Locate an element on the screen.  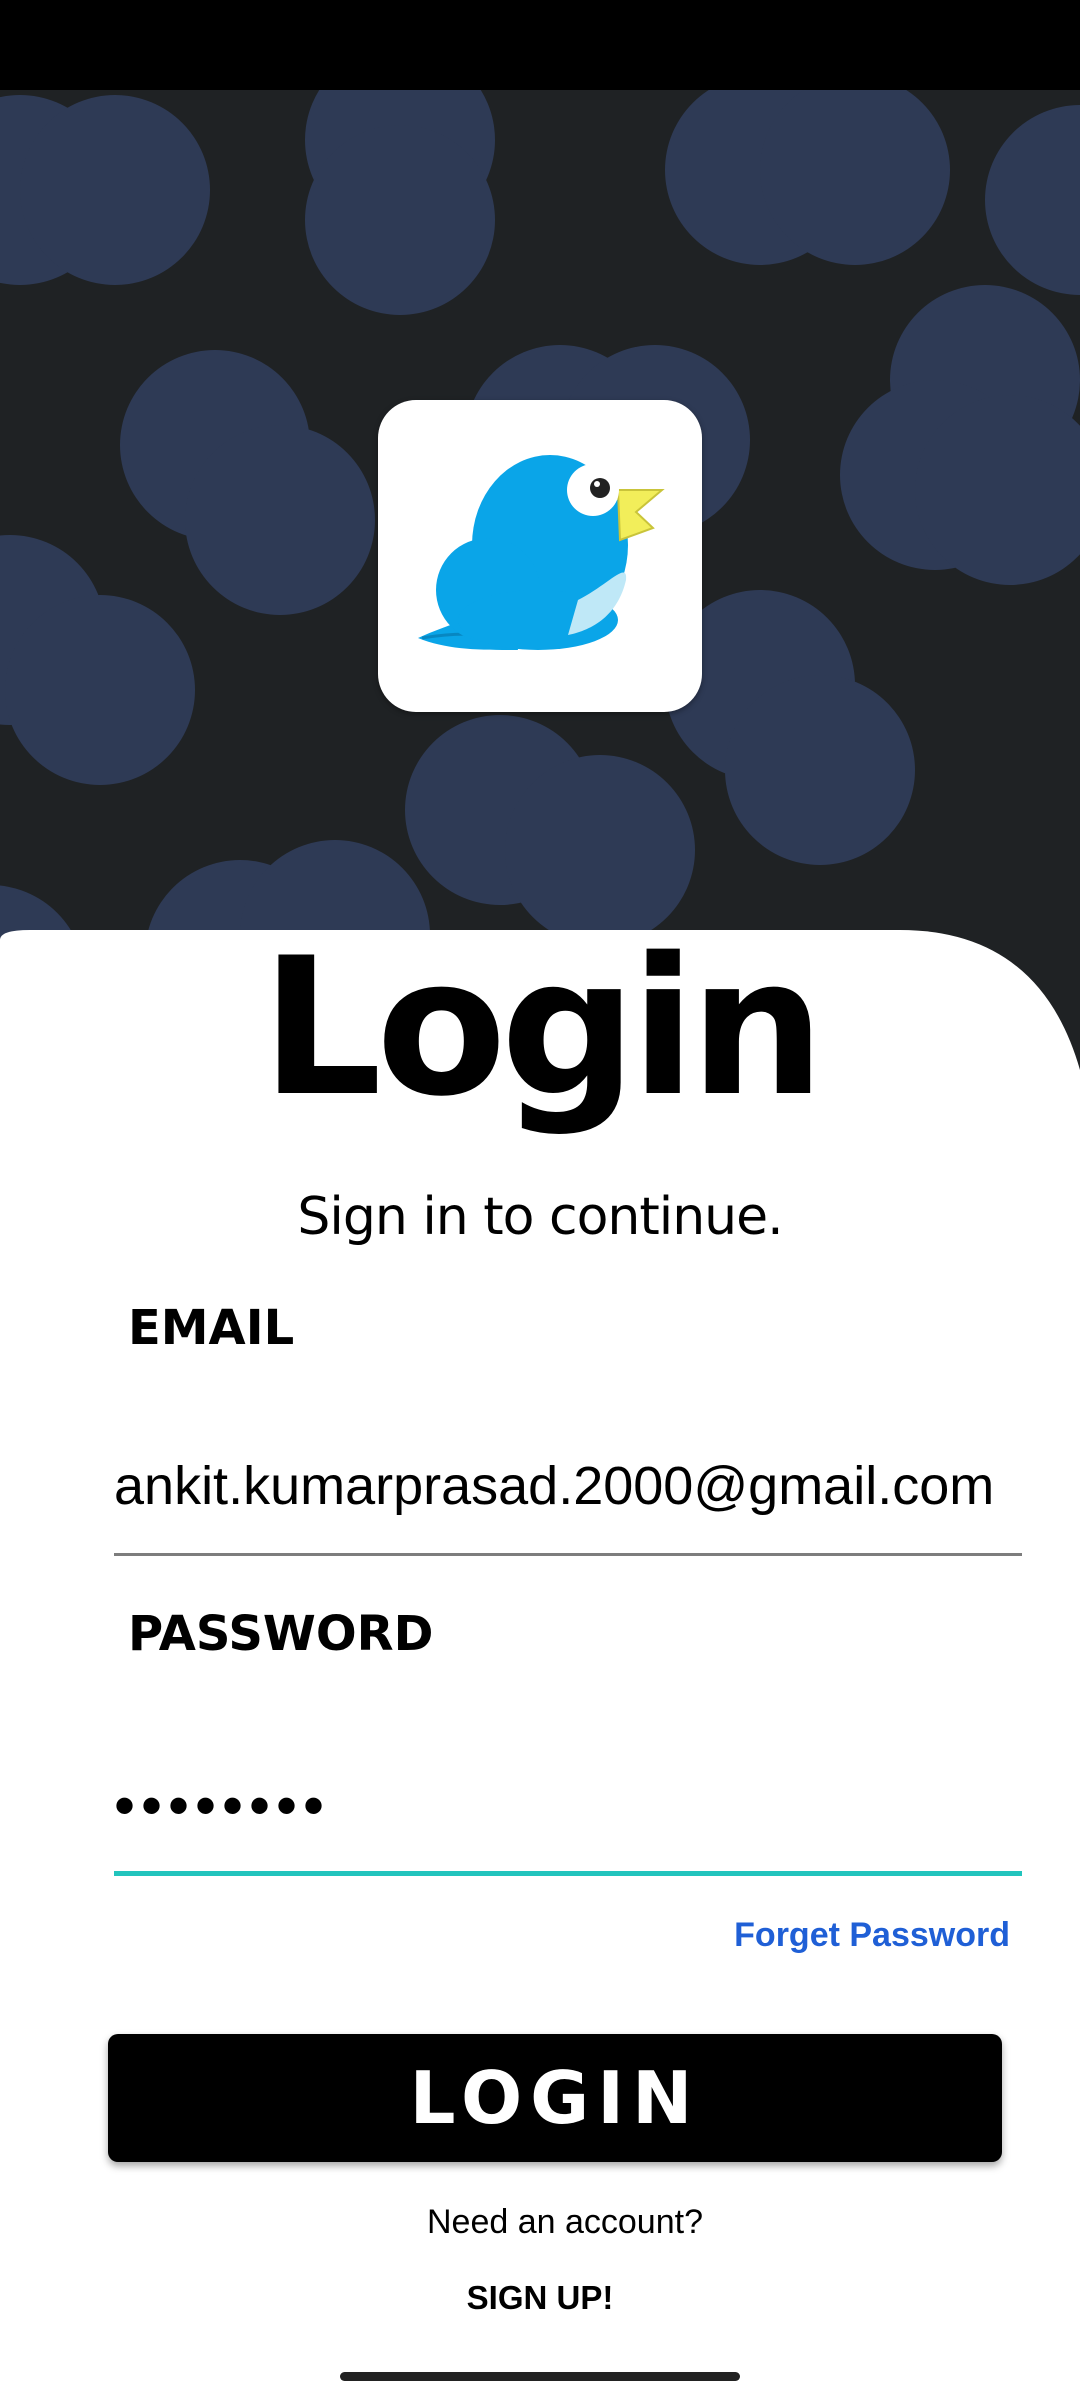
page-subtitle: Sign in to continue. is located at coordinates (540, 1217).